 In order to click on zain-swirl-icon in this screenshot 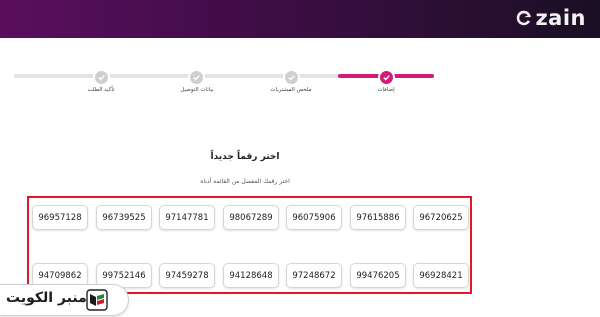, I will do `click(524, 18)`.